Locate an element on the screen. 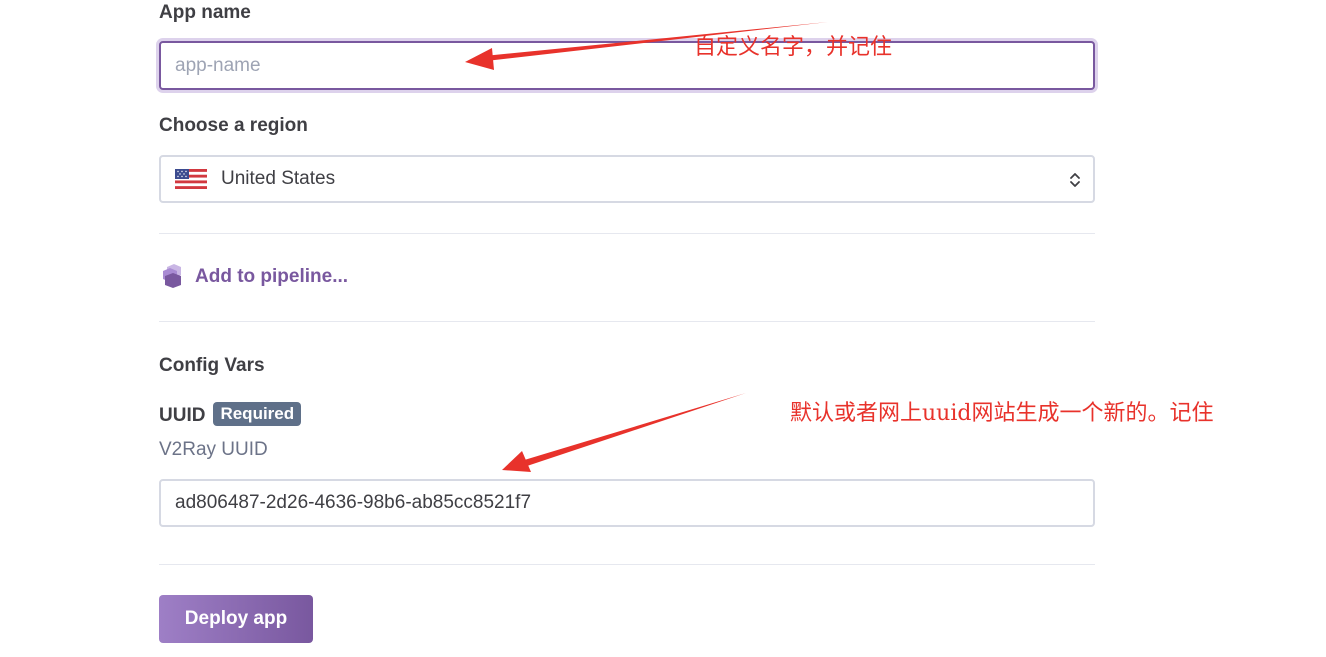 Image resolution: width=1326 pixels, height=657 pixels. uuid-description: V2Ray UUID is located at coordinates (213, 449).